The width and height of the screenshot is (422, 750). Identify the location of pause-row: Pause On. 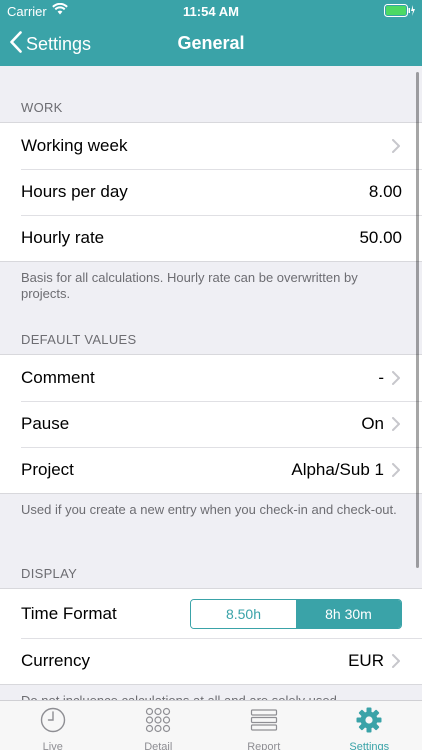
(211, 424).